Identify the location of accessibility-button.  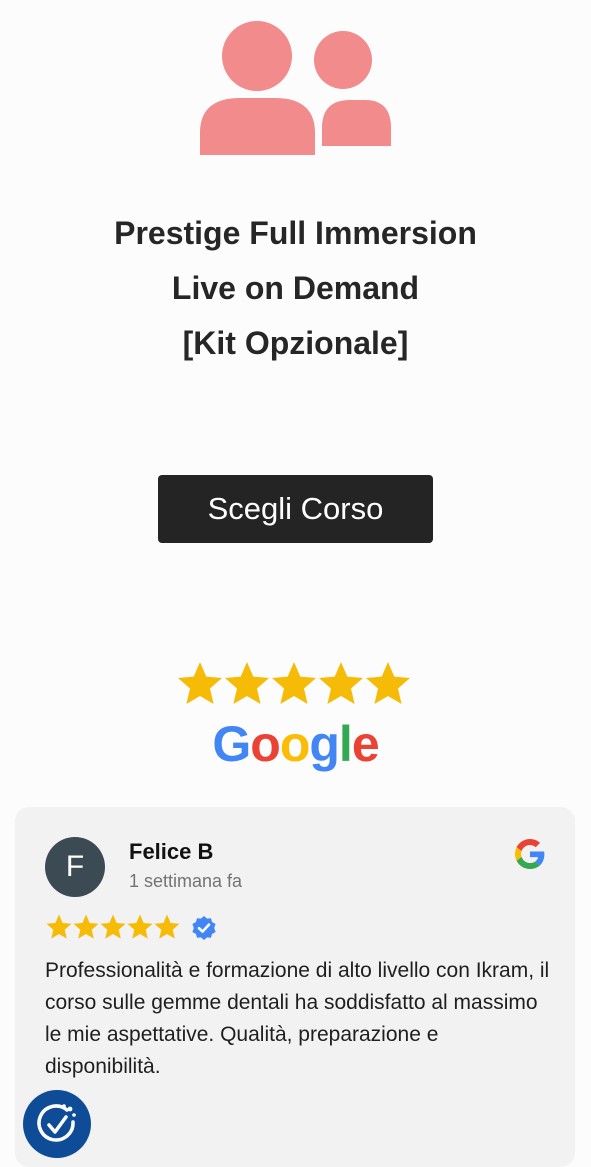
(57, 1124).